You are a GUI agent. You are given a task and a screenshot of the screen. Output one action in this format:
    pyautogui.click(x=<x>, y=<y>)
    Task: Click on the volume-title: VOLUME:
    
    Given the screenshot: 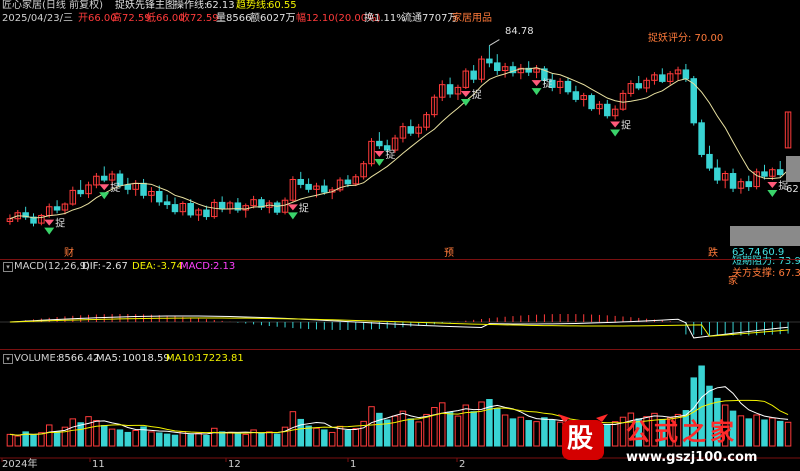 What is the action you would take?
    pyautogui.click(x=36, y=359)
    